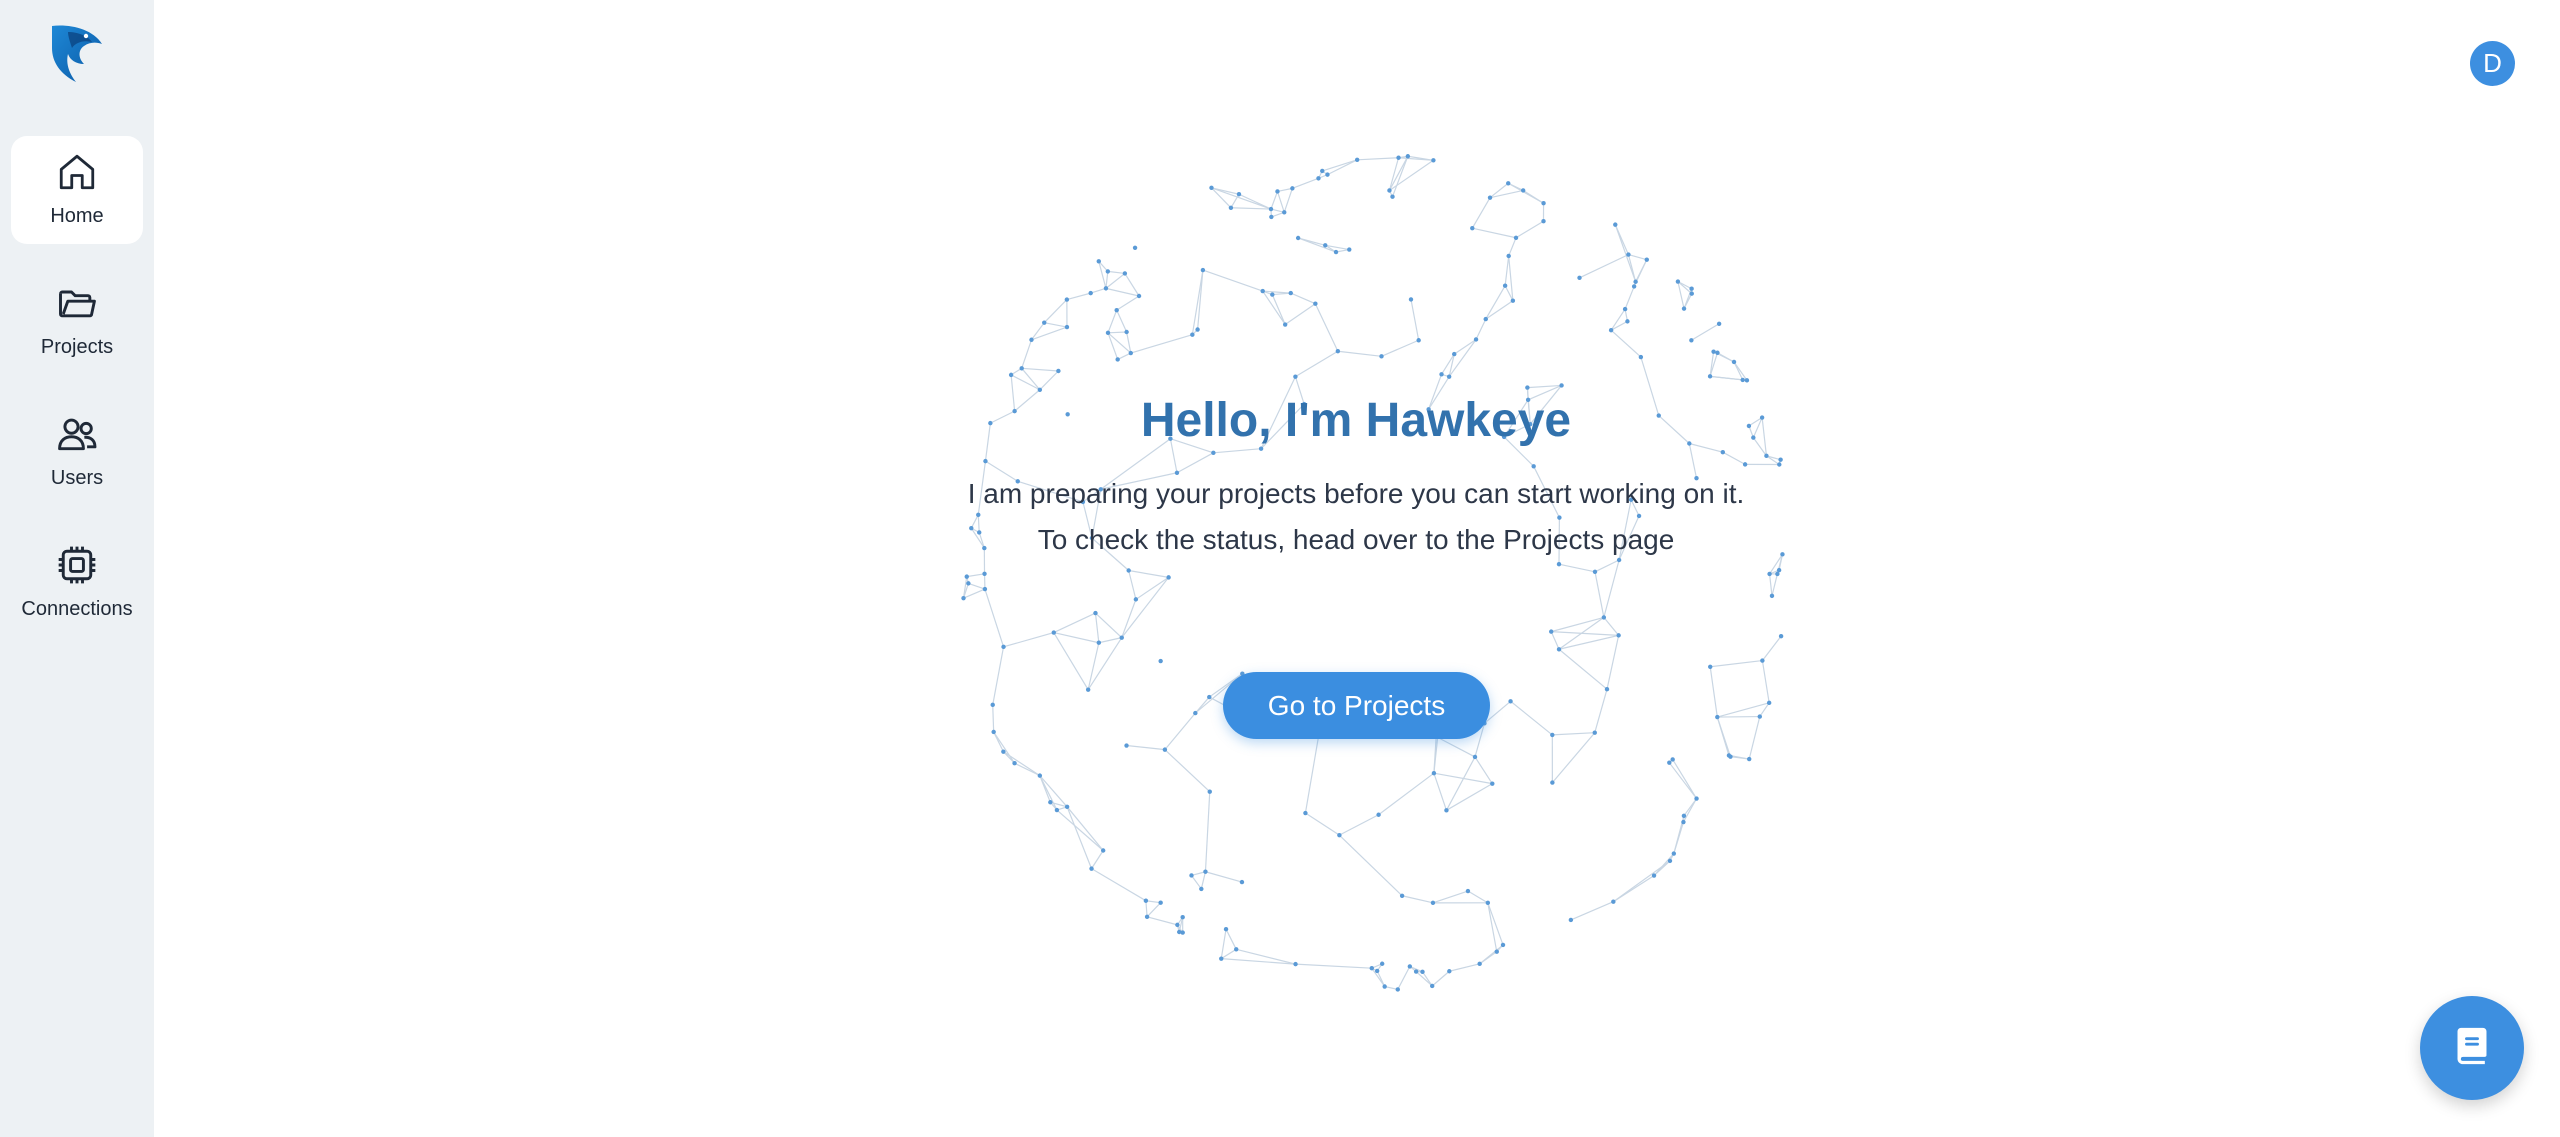 The height and width of the screenshot is (1137, 2560). Describe the element at coordinates (1356, 705) in the screenshot. I see `go-to-projects-button: Go to Projects` at that location.